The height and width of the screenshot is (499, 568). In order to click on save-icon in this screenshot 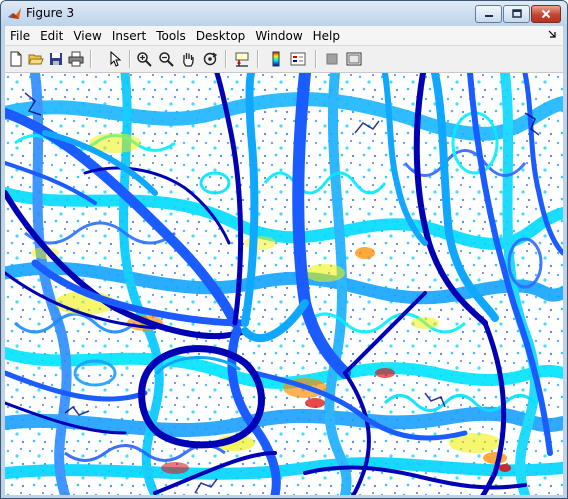, I will do `click(56, 59)`.